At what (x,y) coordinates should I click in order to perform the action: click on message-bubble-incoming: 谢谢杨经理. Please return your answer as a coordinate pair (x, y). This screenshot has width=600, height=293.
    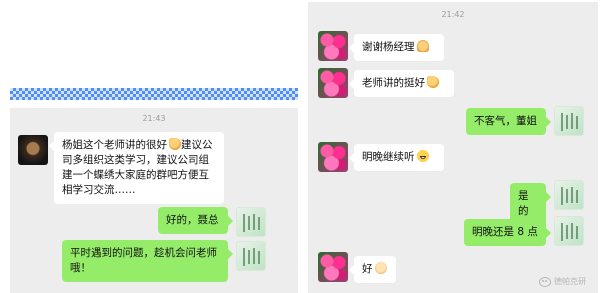
    Looking at the image, I should click on (396, 47).